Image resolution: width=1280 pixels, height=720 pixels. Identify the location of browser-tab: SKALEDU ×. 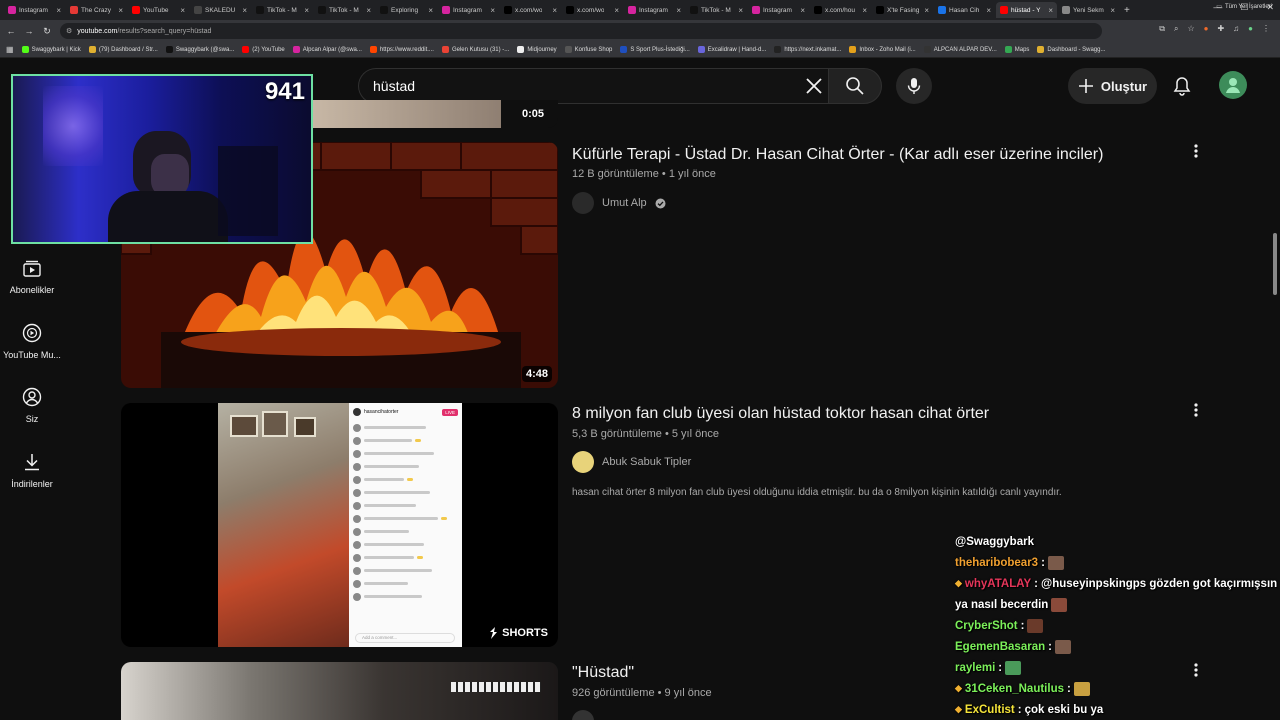
(220, 10).